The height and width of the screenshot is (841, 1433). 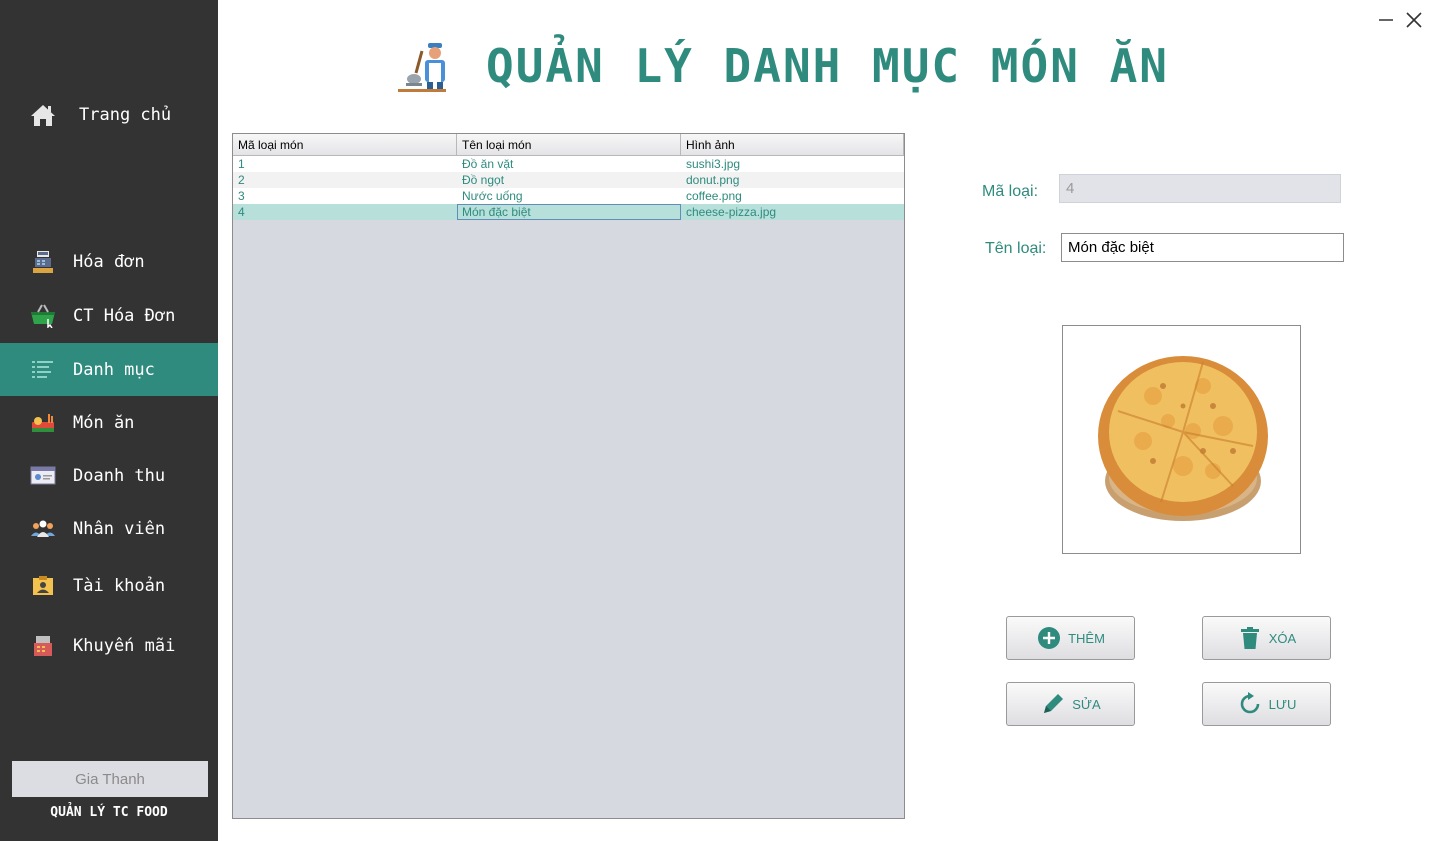 I want to click on staff-icon, so click(x=43, y=529).